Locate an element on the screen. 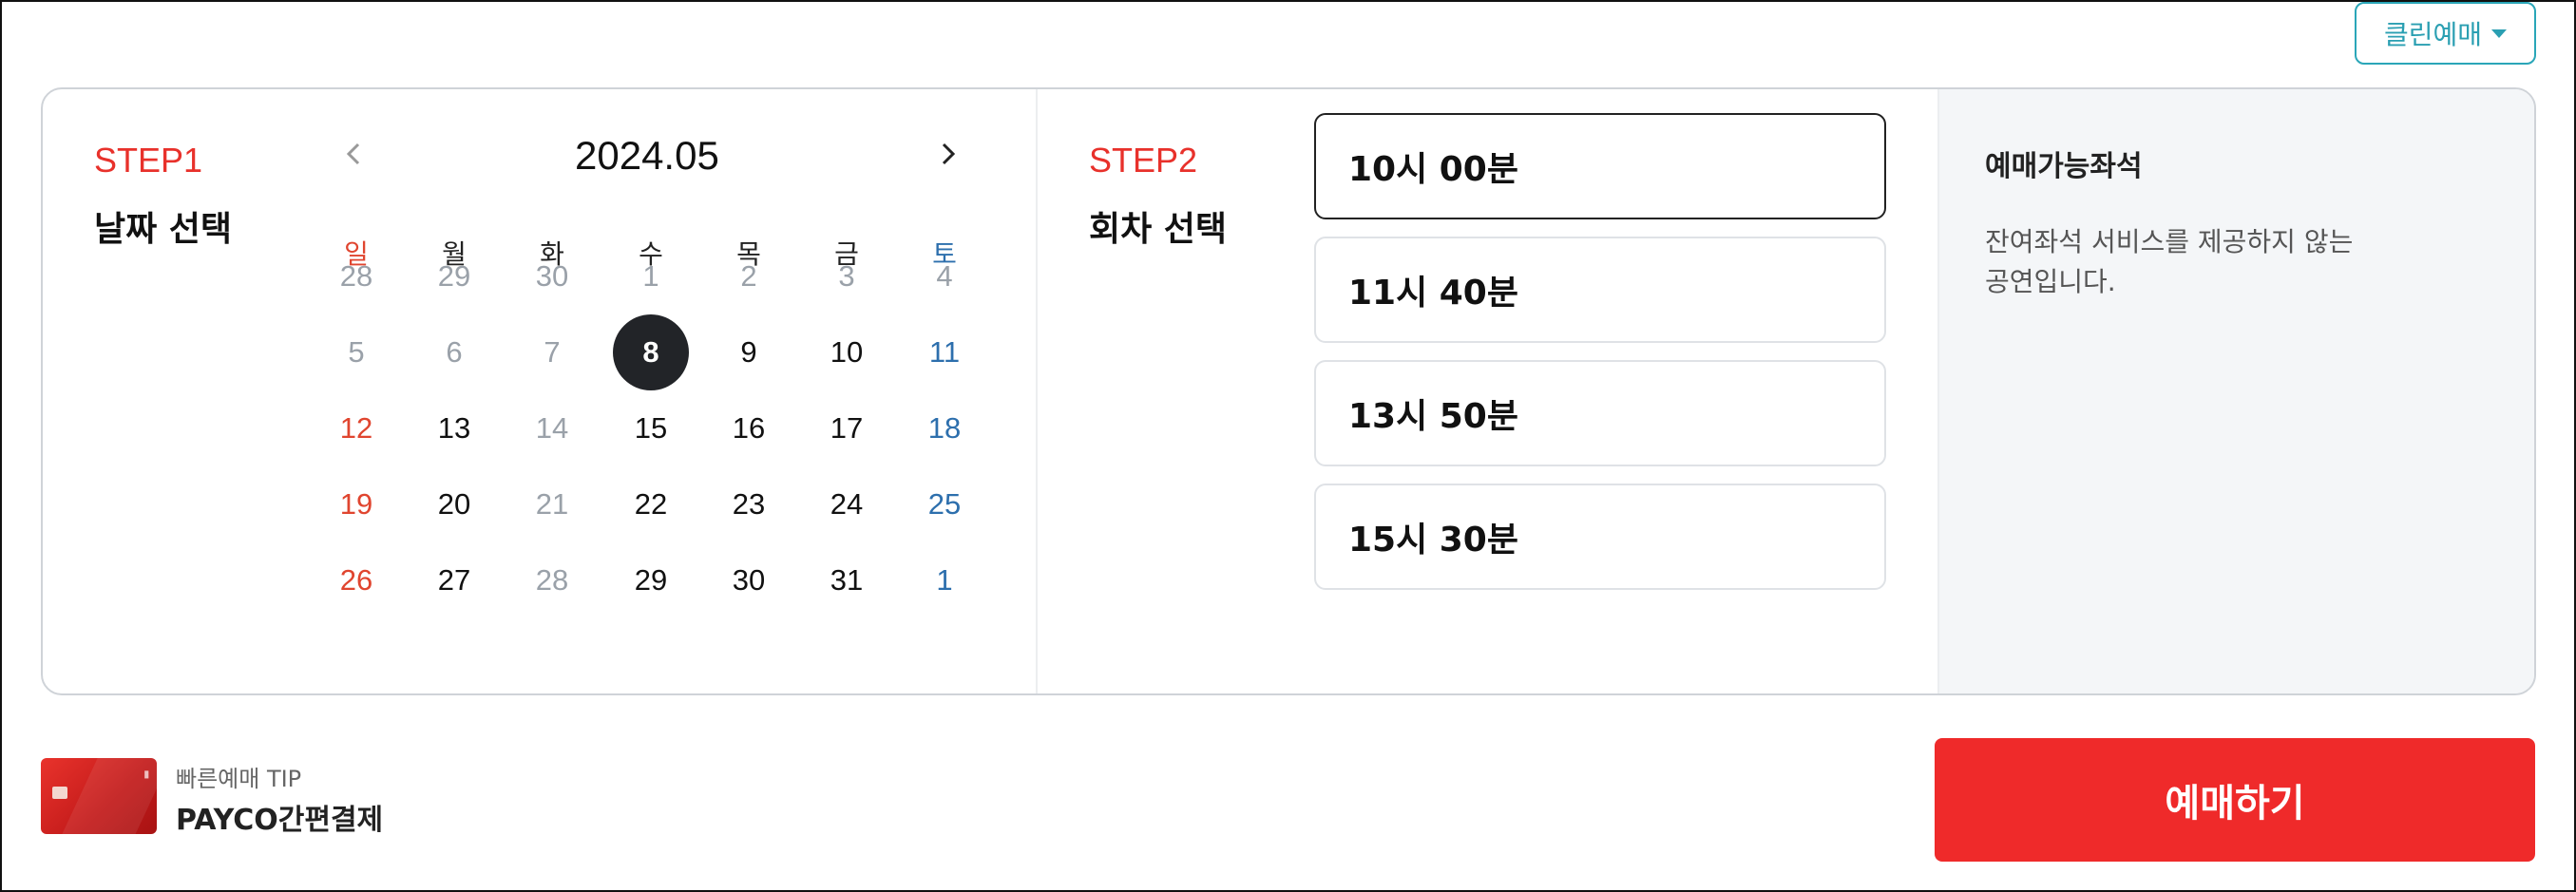  calendar-day: 13 is located at coordinates (454, 428).